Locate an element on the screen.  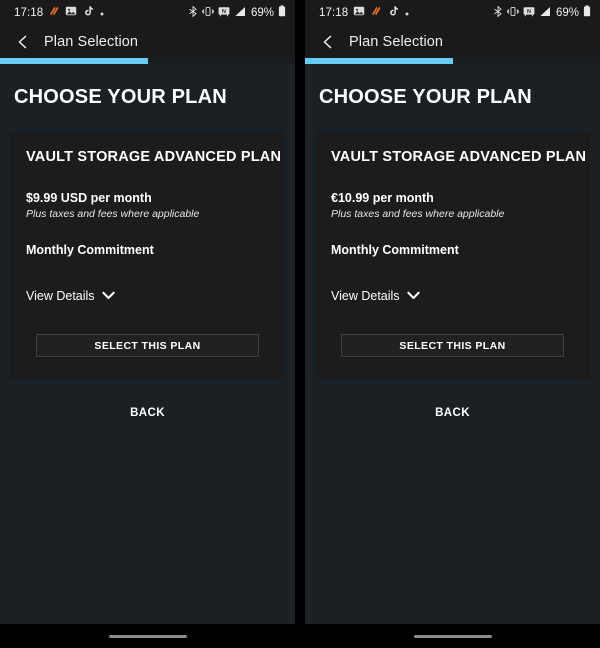
plan-price: $9.99 USD per month is located at coordinates (89, 198).